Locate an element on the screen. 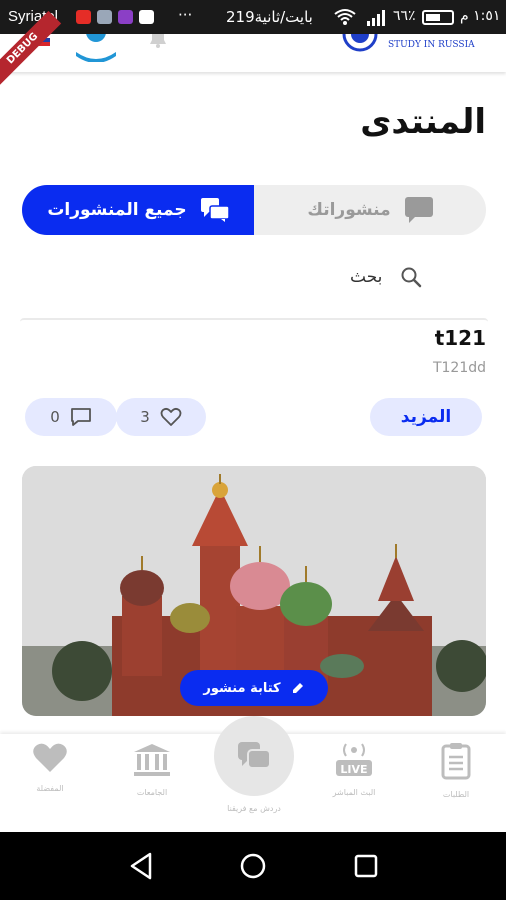  signal-icon is located at coordinates (376, 18).